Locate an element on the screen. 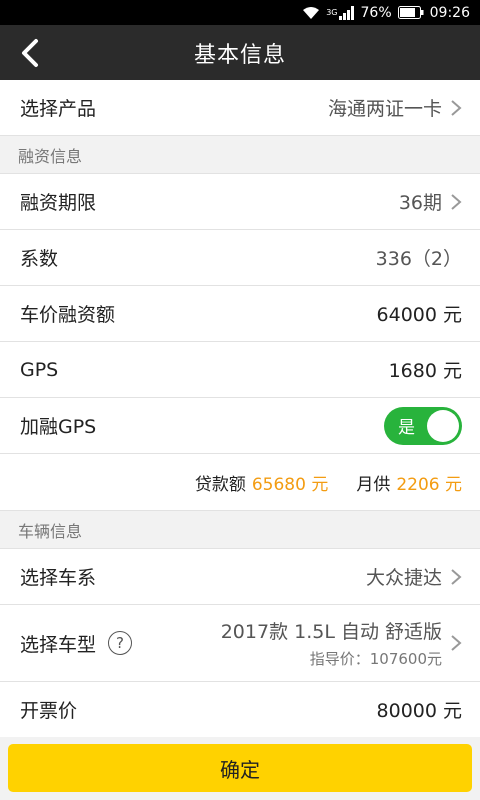 The height and width of the screenshot is (800, 480). term-value-wrap: 36期 is located at coordinates (430, 201).